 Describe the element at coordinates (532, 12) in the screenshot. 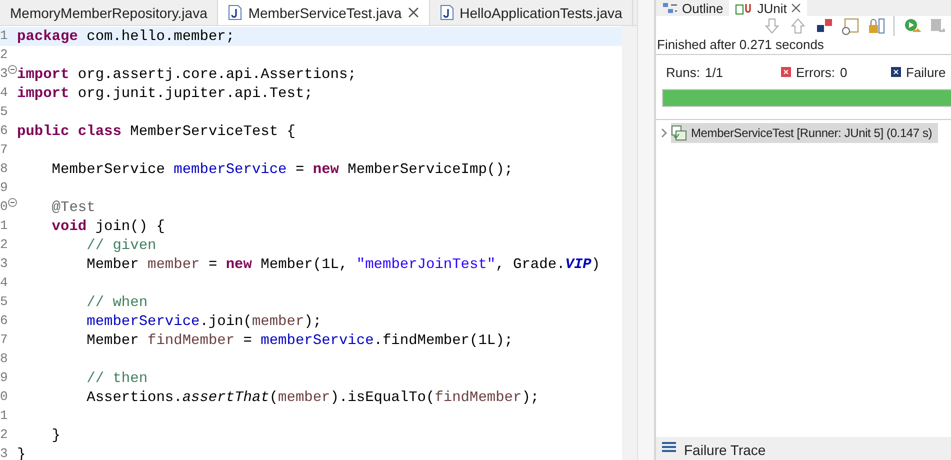

I see `editor-tab: HelloApplicationTests.java` at that location.